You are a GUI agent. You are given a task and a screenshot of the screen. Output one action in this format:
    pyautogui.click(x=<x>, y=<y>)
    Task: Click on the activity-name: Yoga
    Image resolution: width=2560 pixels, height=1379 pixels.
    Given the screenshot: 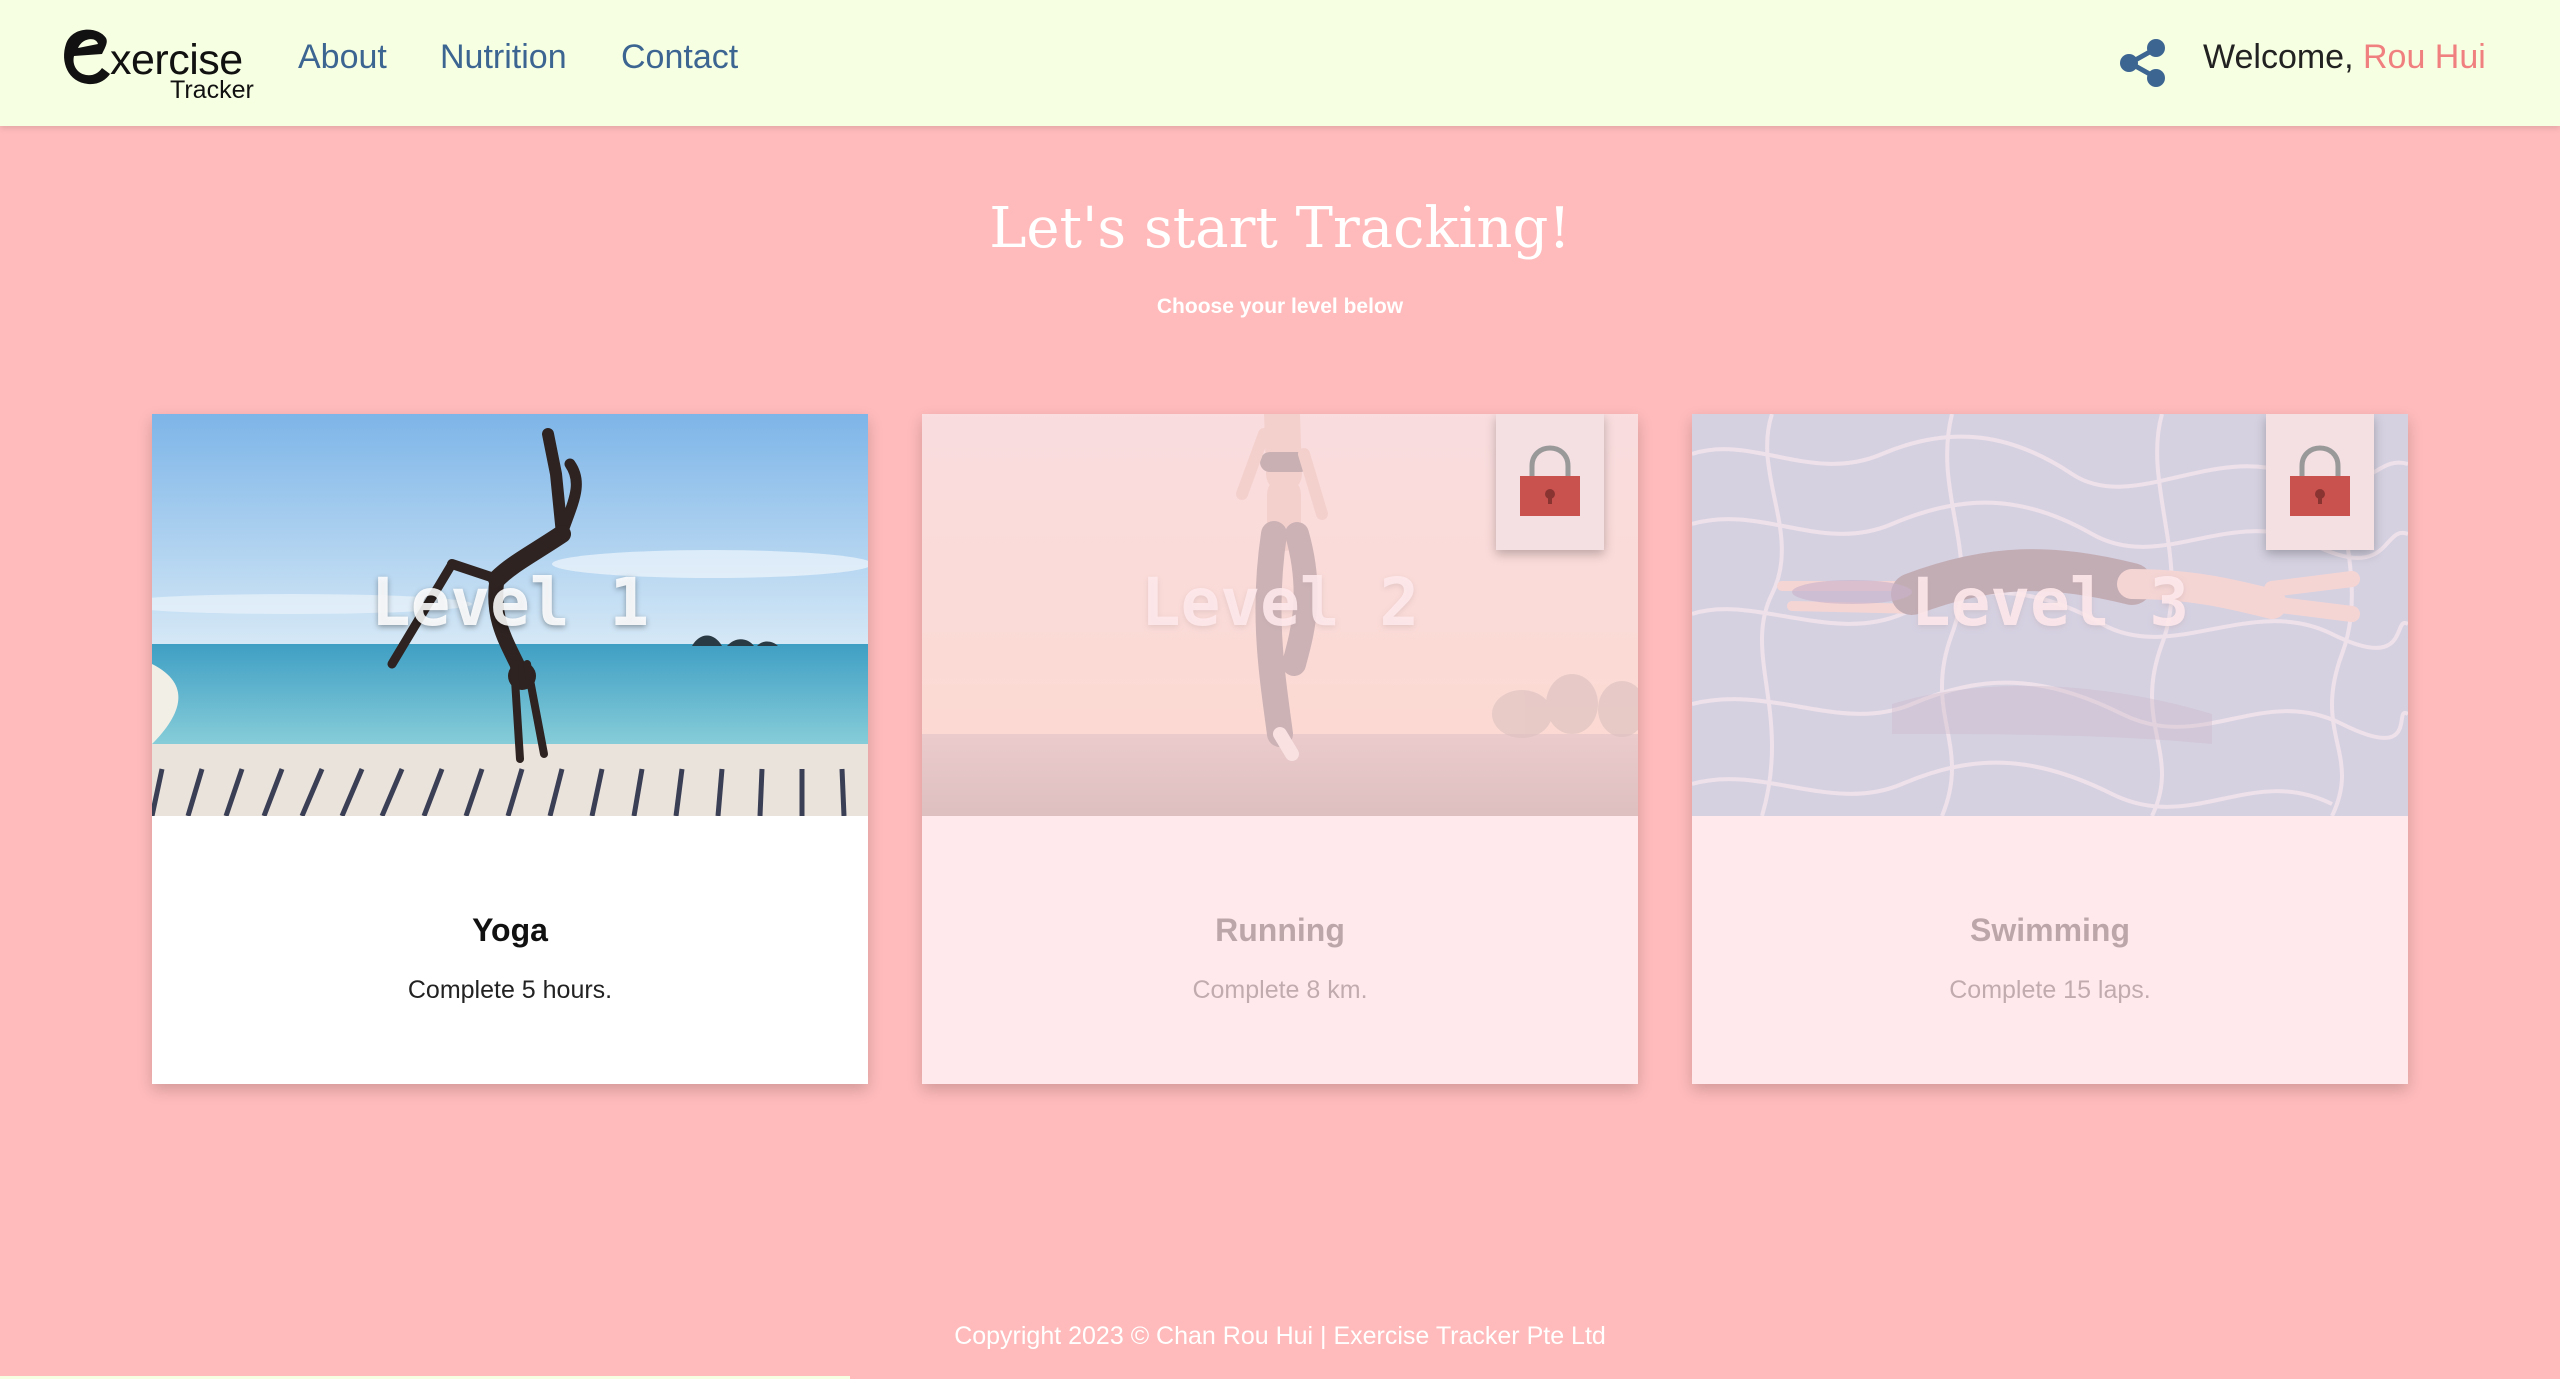 What is the action you would take?
    pyautogui.click(x=510, y=930)
    